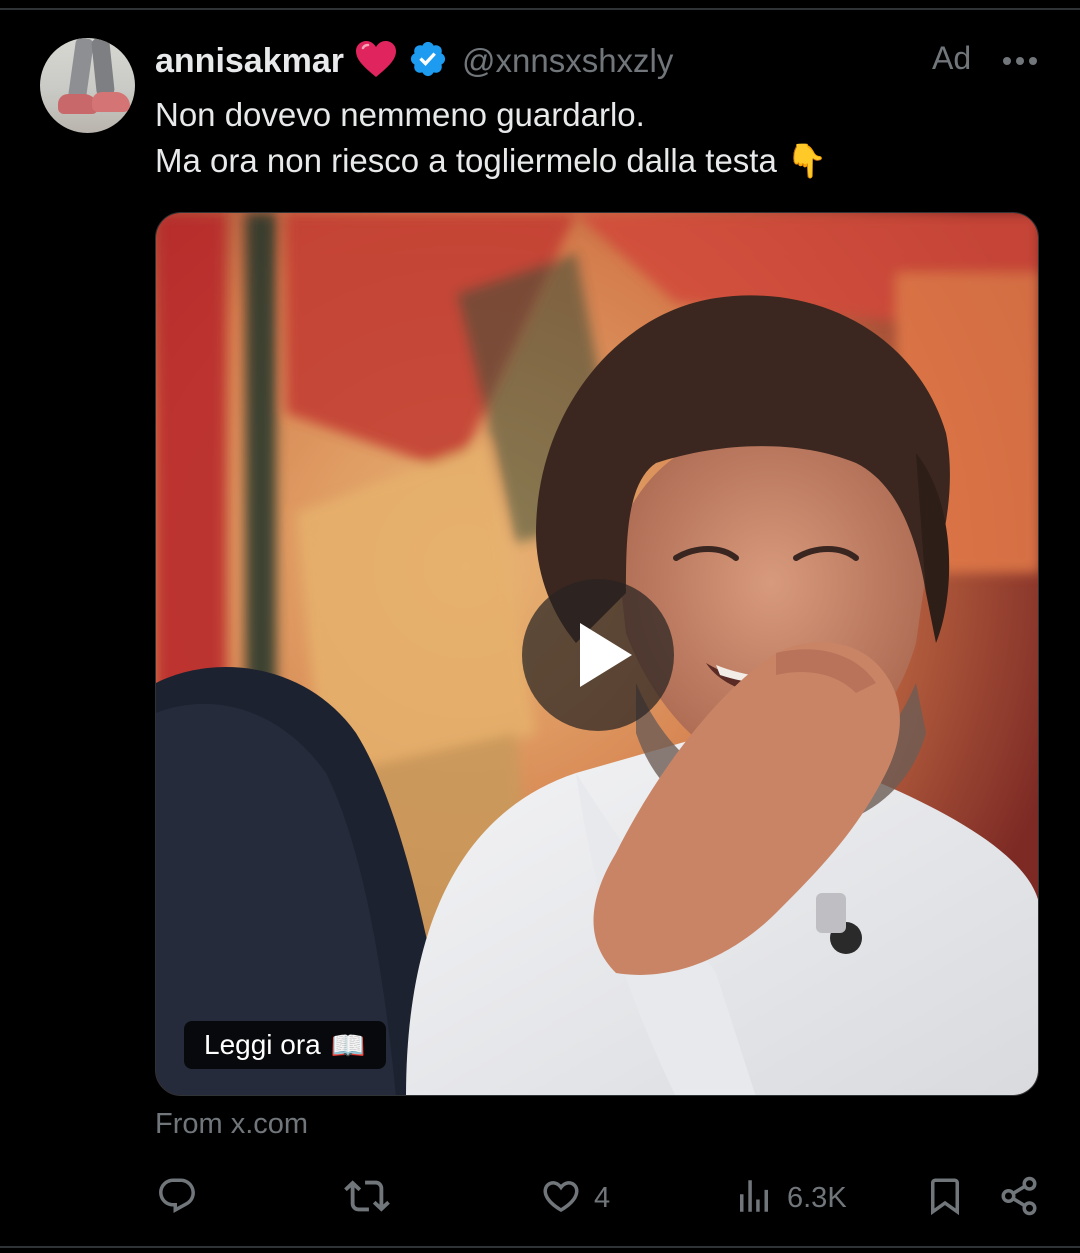 The image size is (1080, 1253). Describe the element at coordinates (540, 1247) in the screenshot. I see `bottom-divider` at that location.